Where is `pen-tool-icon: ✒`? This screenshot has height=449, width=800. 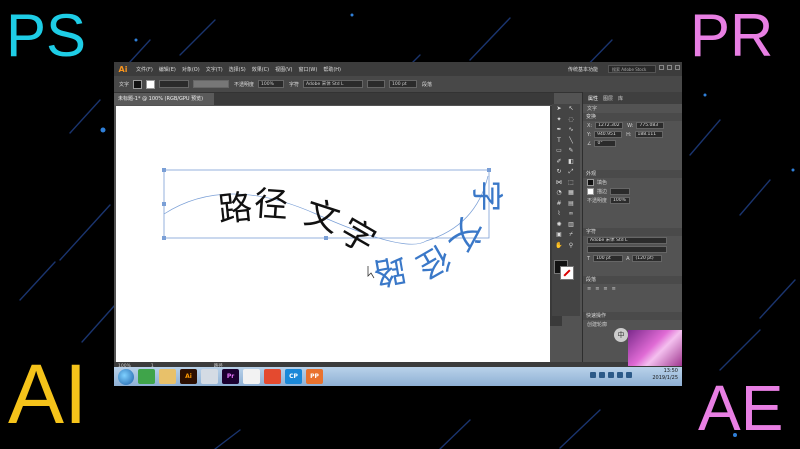 pen-tool-icon: ✒ is located at coordinates (559, 129).